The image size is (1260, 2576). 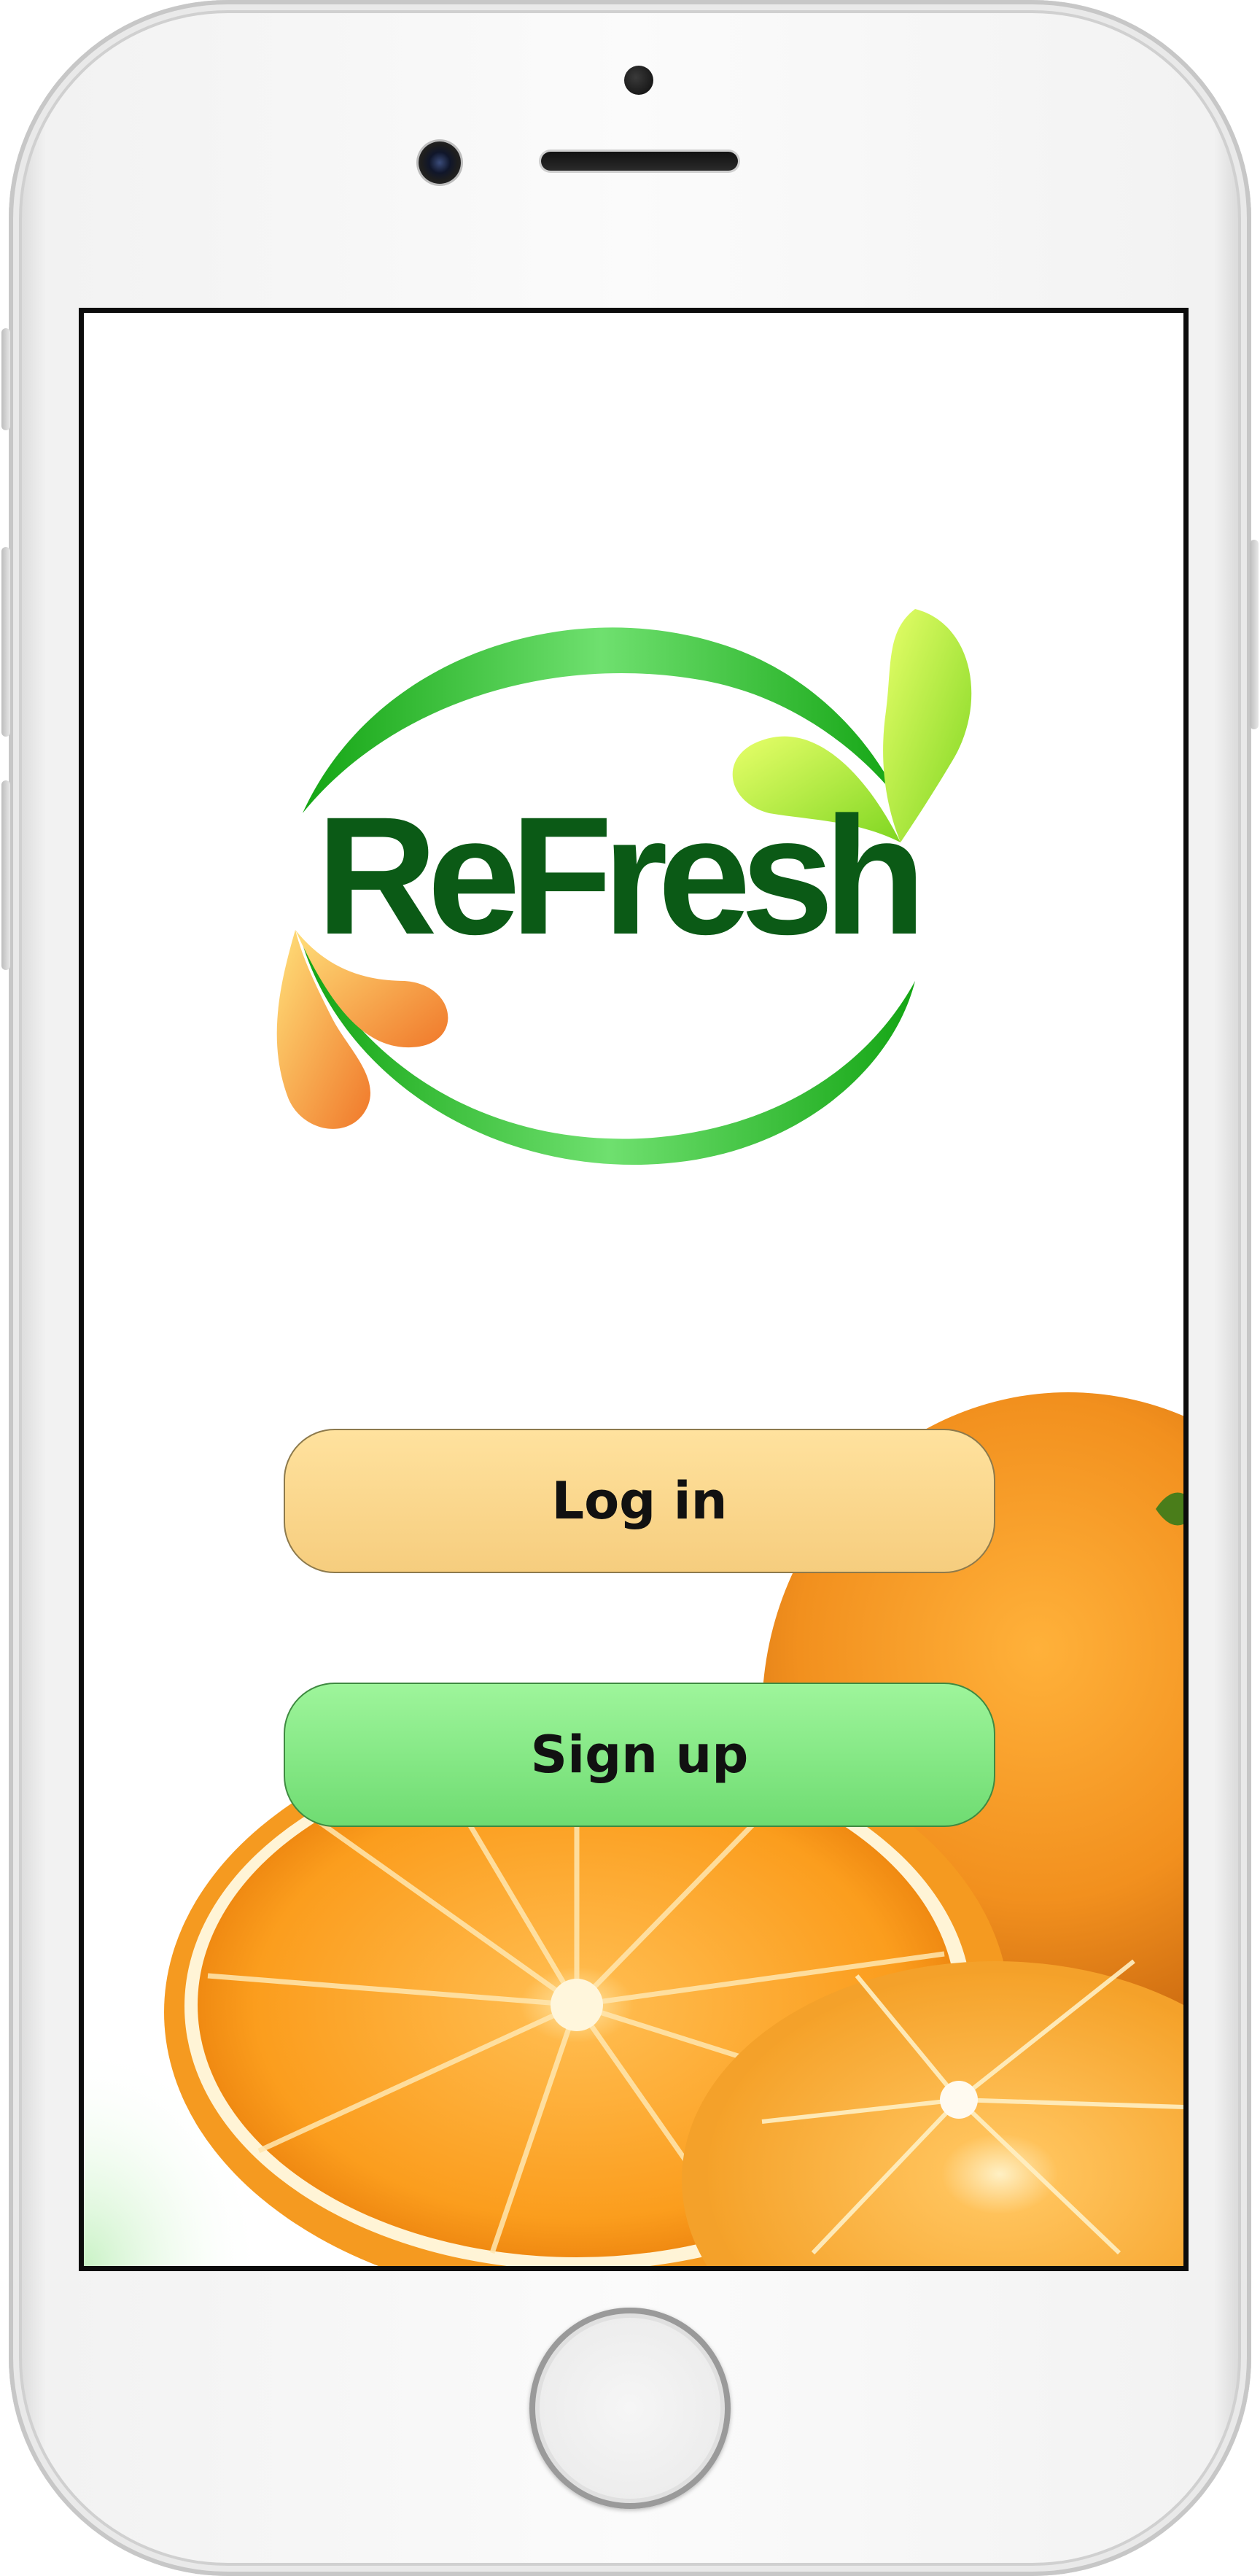 What do you see at coordinates (616, 876) in the screenshot?
I see `brand-wordmark: ReFresh` at bounding box center [616, 876].